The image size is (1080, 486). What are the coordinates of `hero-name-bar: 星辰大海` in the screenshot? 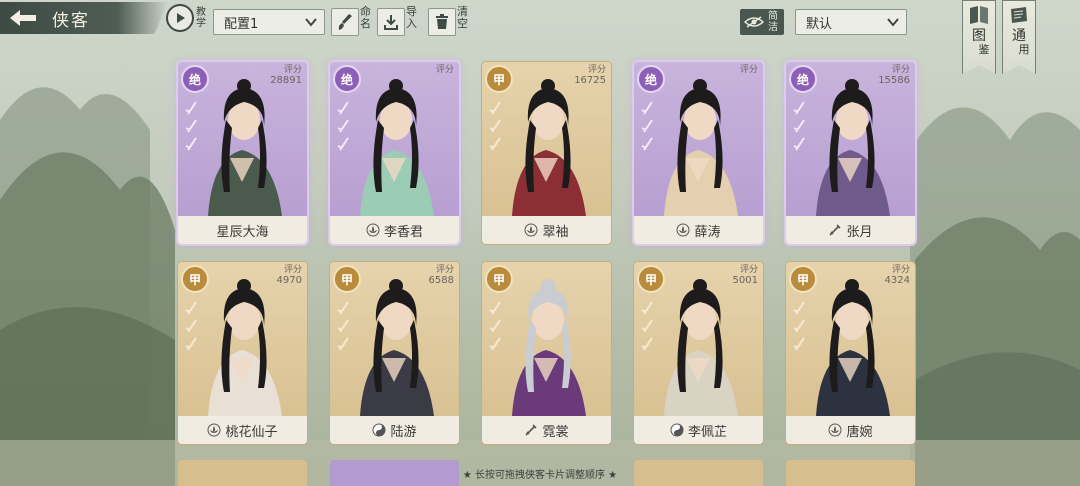 It's located at (242, 230).